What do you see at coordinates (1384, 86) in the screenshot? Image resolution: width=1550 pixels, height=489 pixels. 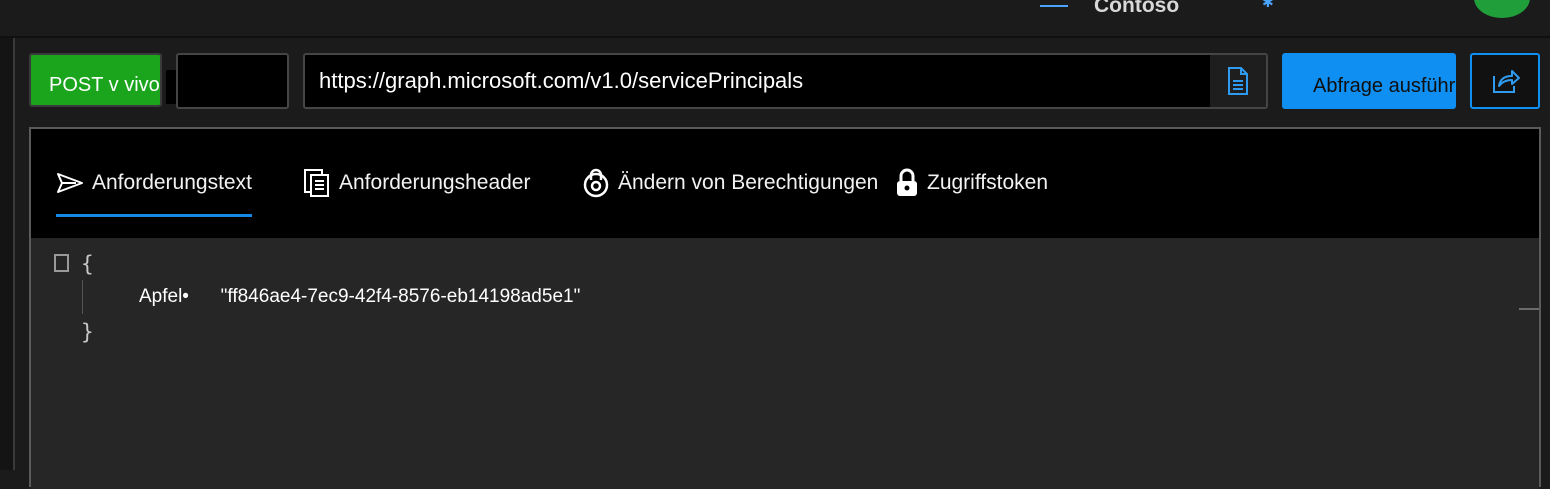 I see `run-query-label: Abfrage ausführen` at bounding box center [1384, 86].